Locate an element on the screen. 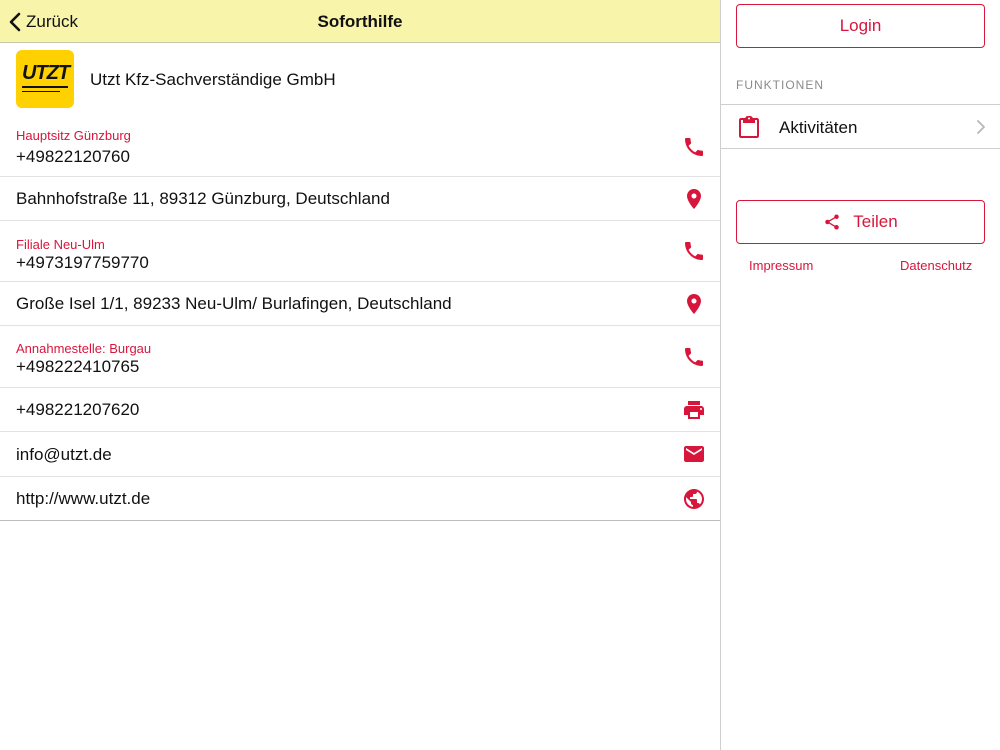 Image resolution: width=1000 pixels, height=750 pixels. globe-icon is located at coordinates (694, 499).